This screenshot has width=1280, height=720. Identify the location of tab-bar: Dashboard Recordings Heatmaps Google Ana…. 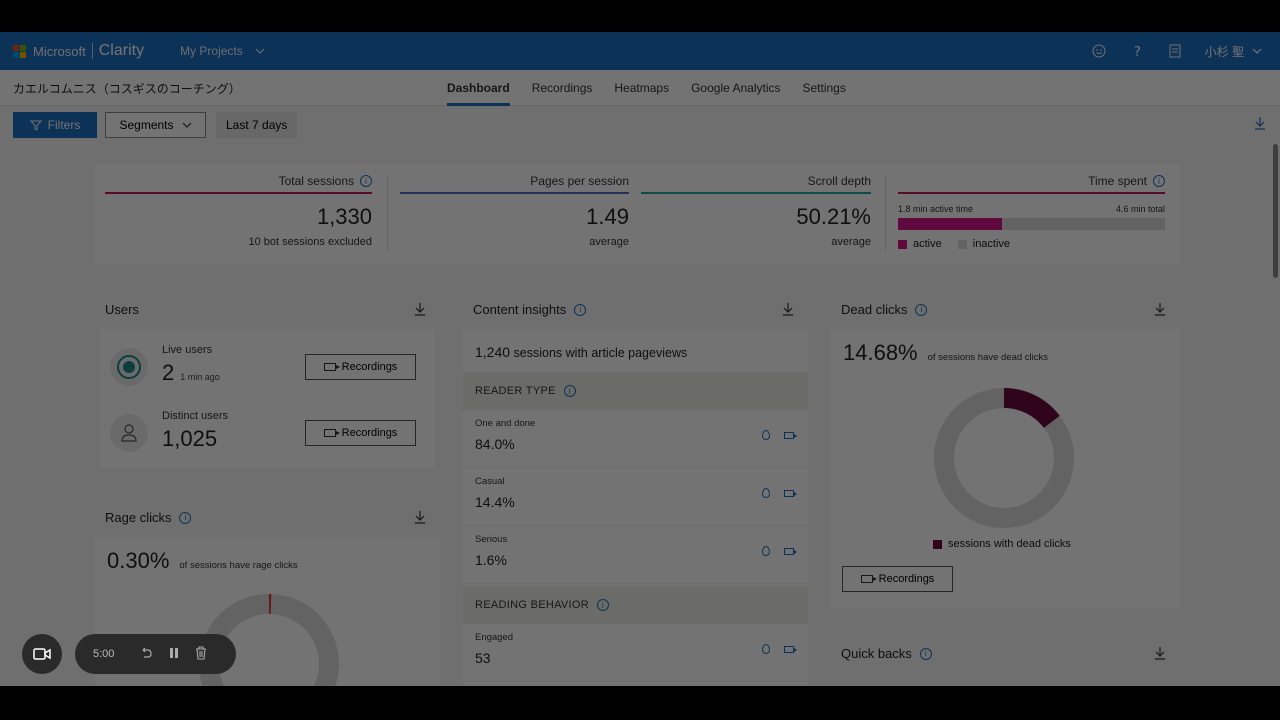
(646, 88).